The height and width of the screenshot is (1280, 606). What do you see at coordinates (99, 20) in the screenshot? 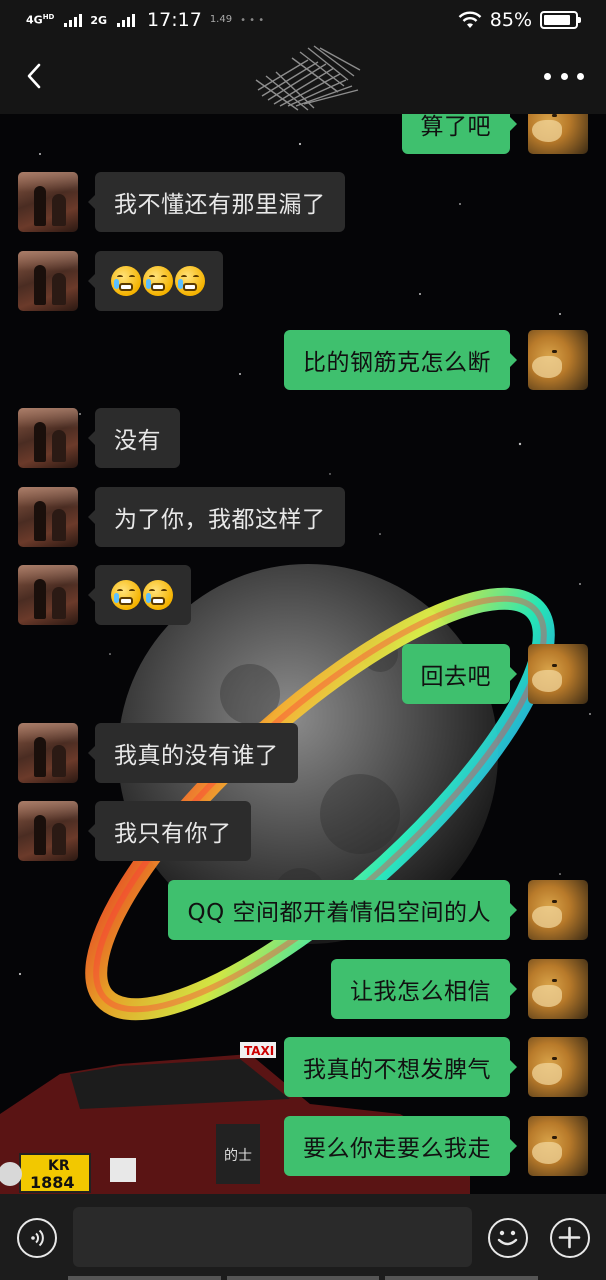
I see `network-2g-indicator: 2G` at bounding box center [99, 20].